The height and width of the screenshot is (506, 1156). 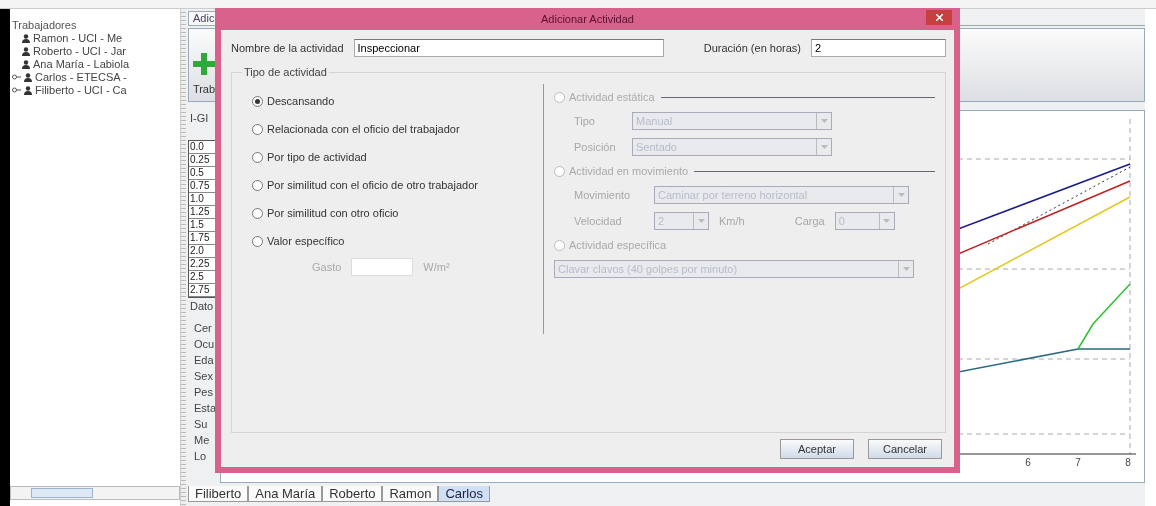 What do you see at coordinates (287, 48) in the screenshot?
I see `field-label: Nombre de la actividad` at bounding box center [287, 48].